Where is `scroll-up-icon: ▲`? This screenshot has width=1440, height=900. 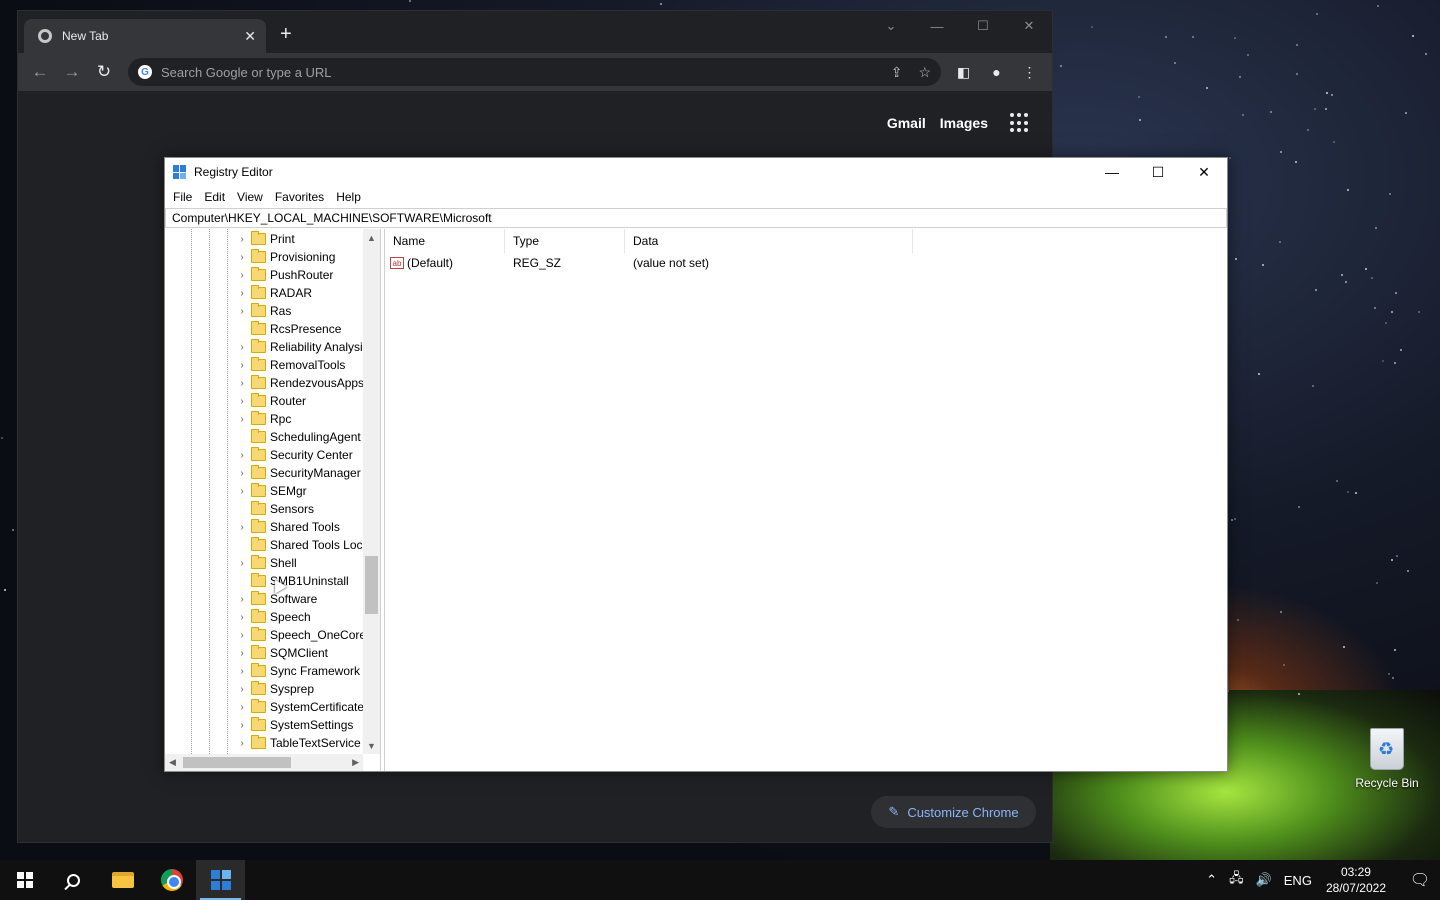
scroll-up-icon: ▲ is located at coordinates (371, 237).